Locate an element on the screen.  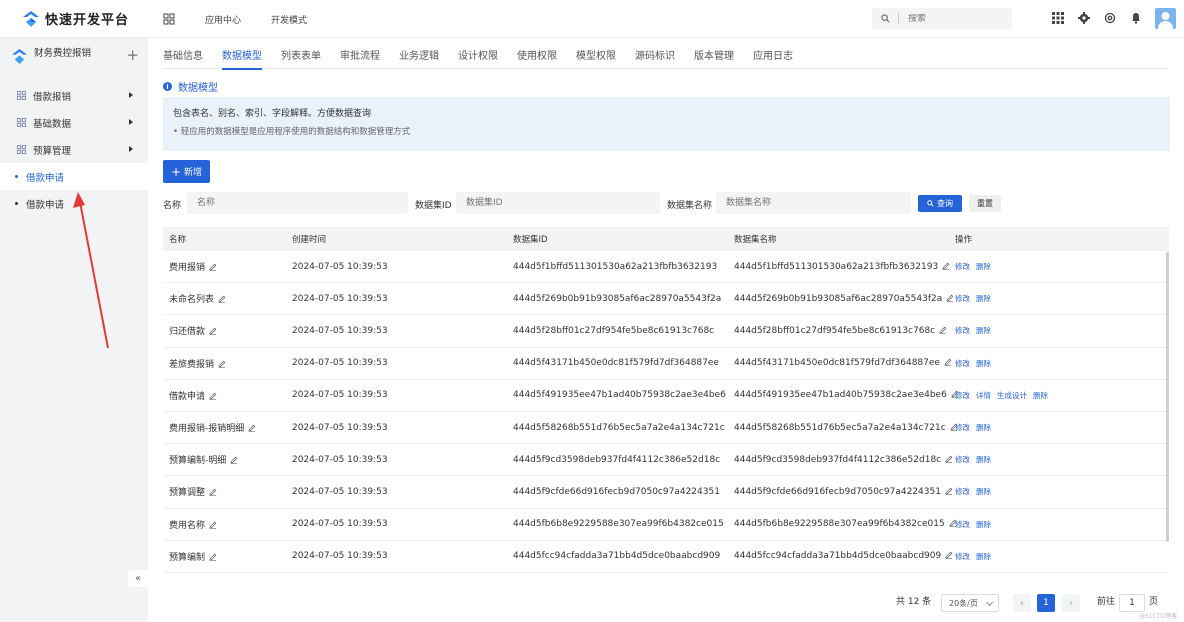
dataset-name-filter-input is located at coordinates (813, 203).